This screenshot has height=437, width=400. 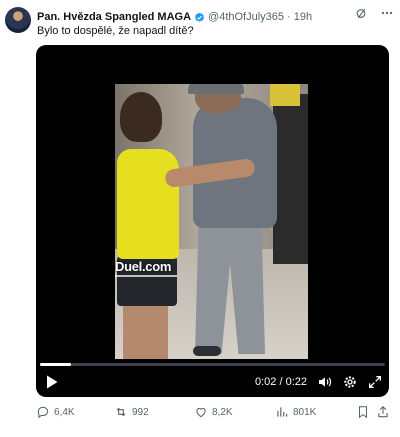 What do you see at coordinates (216, 89) in the screenshot?
I see `video-person-man-cap` at bounding box center [216, 89].